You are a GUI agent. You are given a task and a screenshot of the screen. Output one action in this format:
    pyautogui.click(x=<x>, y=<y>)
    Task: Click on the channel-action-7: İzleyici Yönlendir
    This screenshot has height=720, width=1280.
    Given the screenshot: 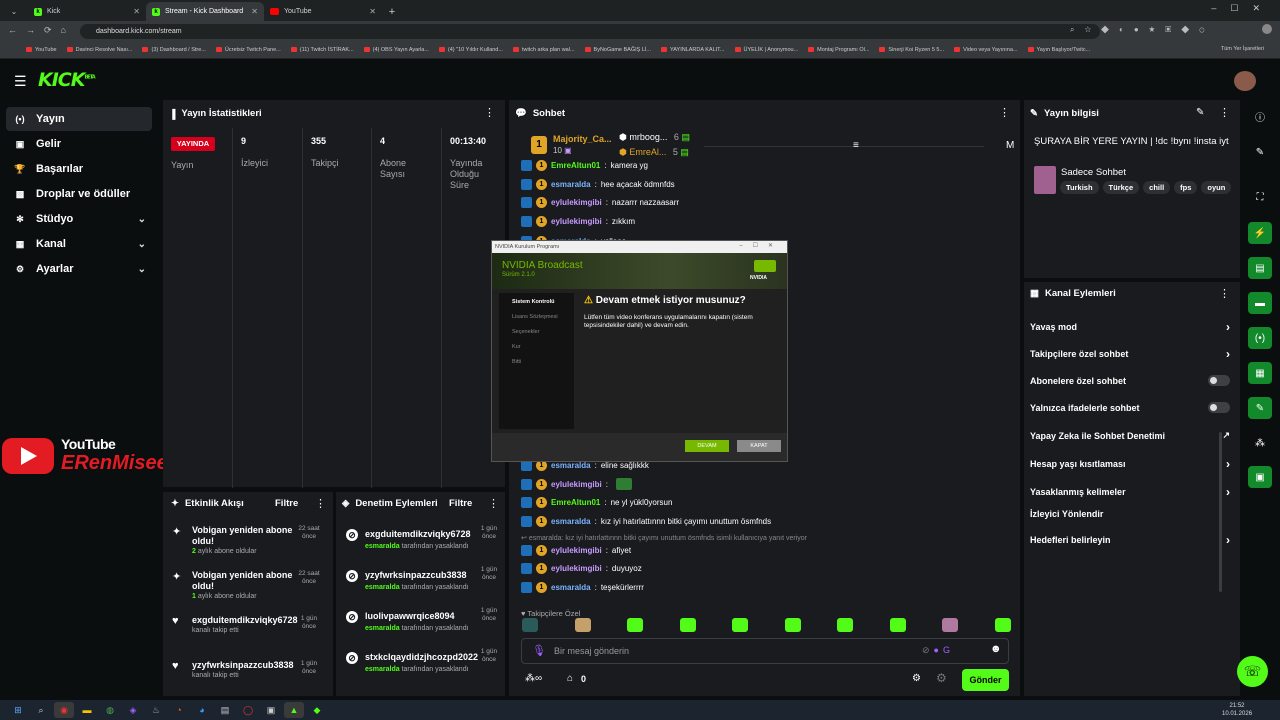 What is the action you would take?
    pyautogui.click(x=1130, y=514)
    